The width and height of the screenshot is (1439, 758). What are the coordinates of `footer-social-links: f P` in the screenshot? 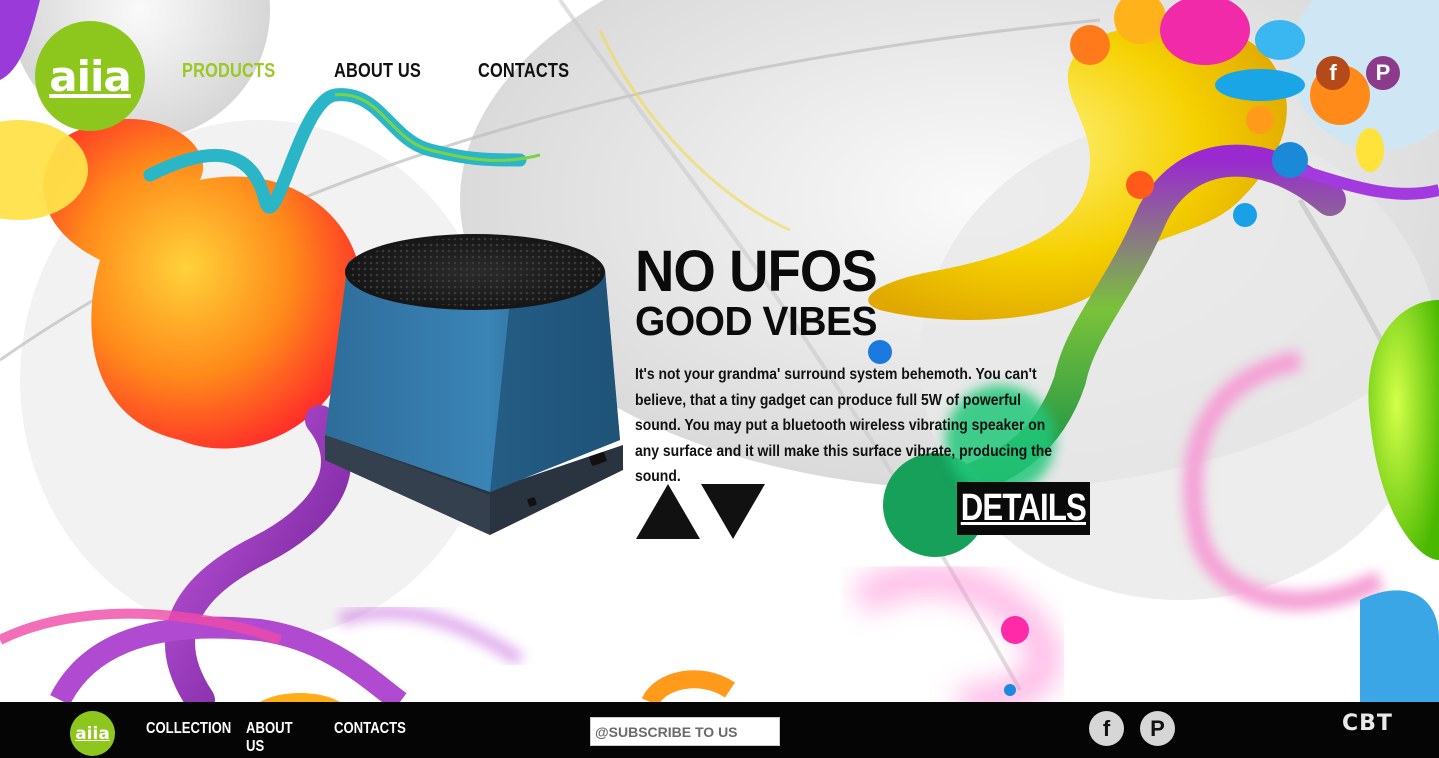 It's located at (1132, 728).